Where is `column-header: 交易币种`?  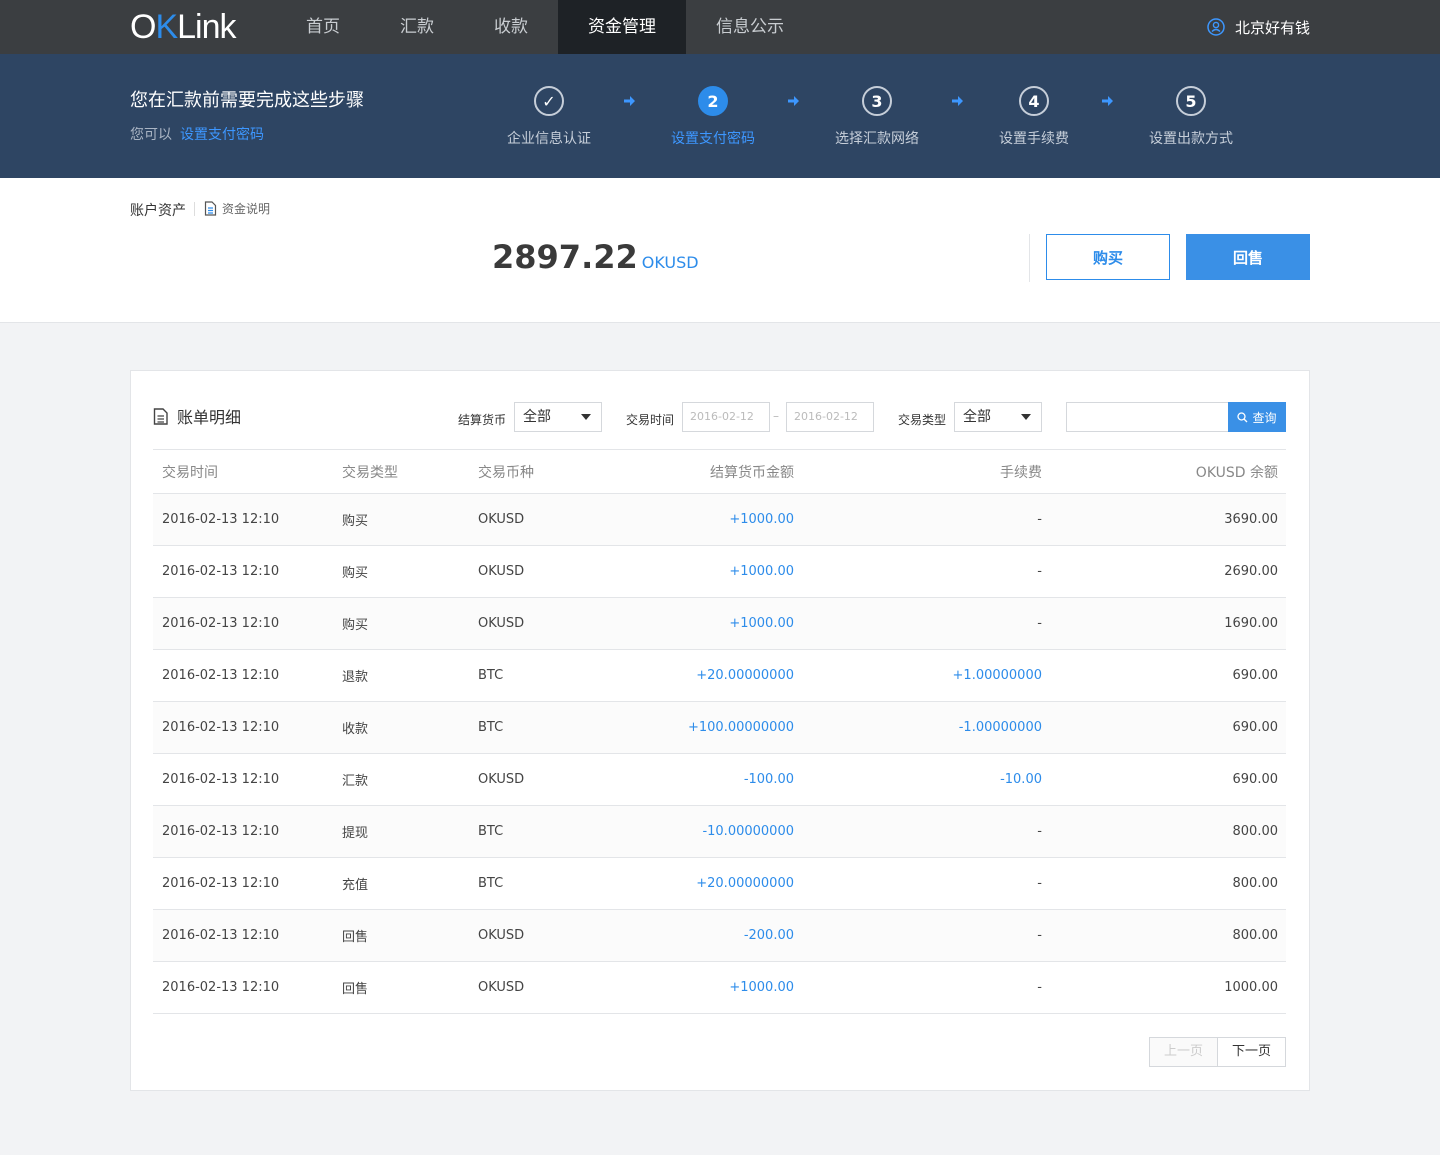
column-header: 交易币种 is located at coordinates (548, 471).